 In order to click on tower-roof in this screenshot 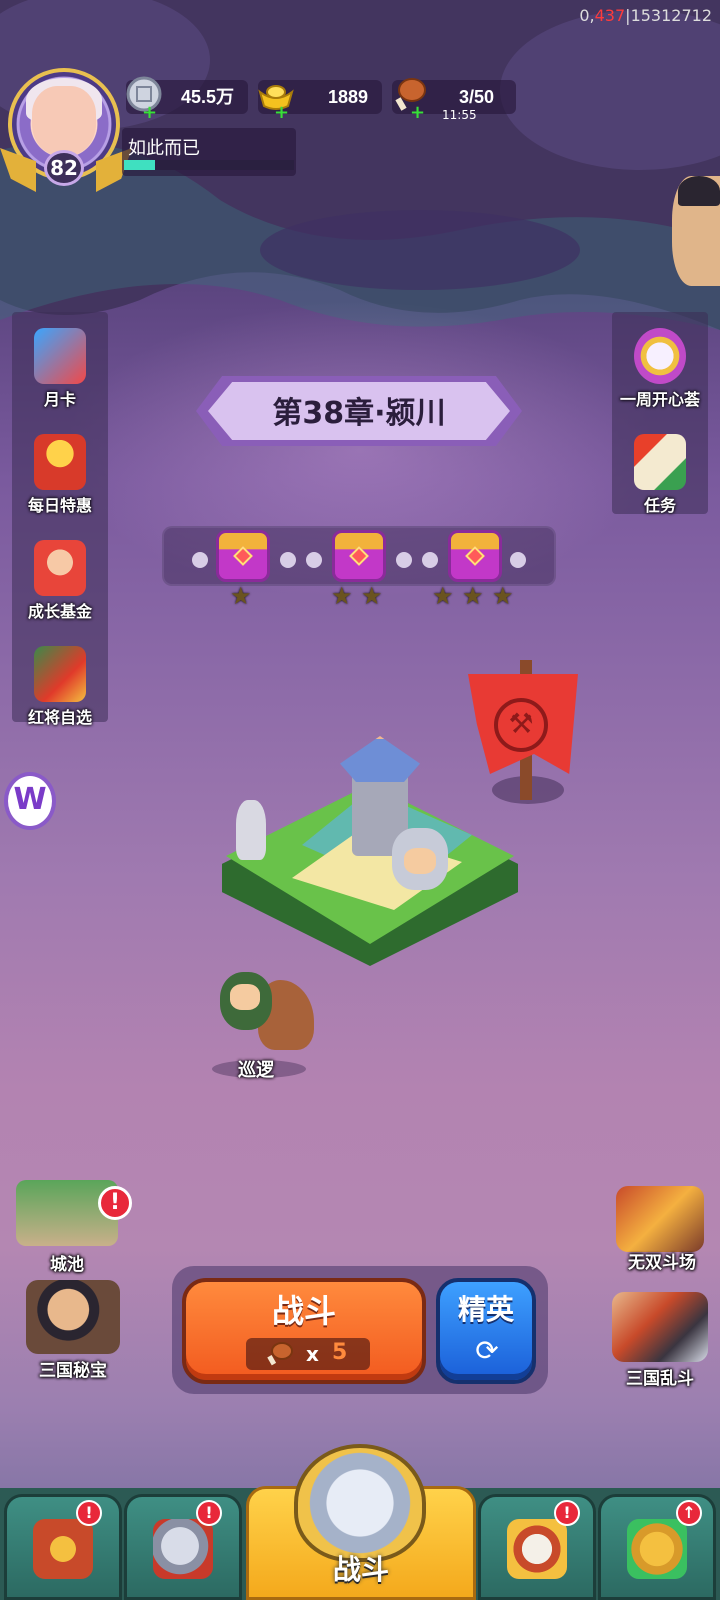, I will do `click(380, 759)`.